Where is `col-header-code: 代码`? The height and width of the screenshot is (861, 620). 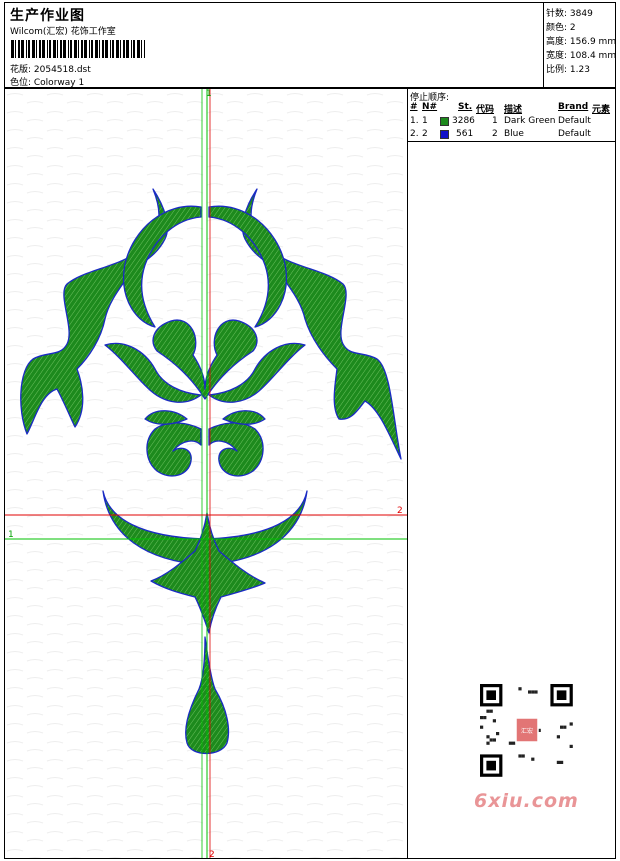
col-header-code: 代码 is located at coordinates (485, 110).